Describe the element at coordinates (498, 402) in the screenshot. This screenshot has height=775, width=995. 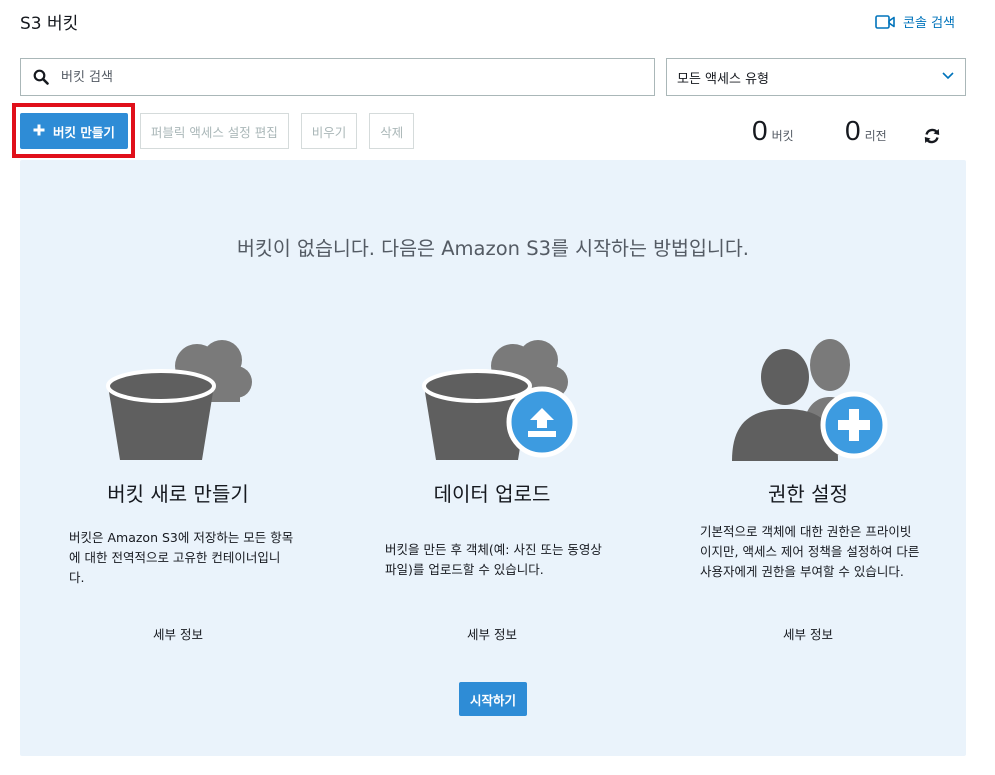
I see `bucket-upload-icon` at that location.